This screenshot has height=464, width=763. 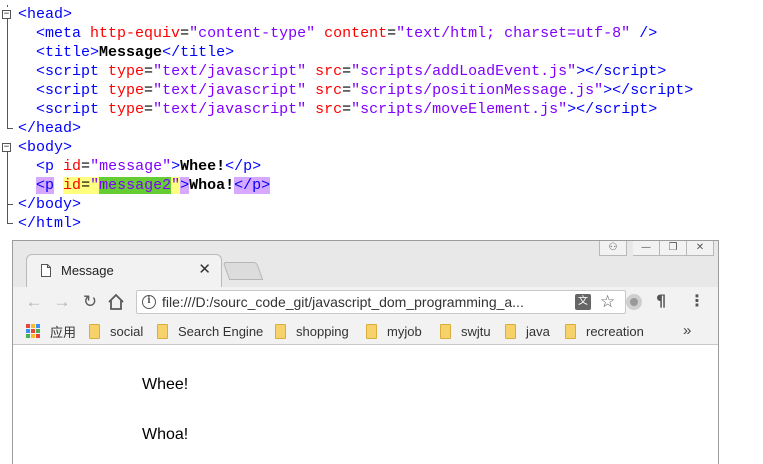 I want to click on tab-message: Message ✕, so click(x=124, y=270).